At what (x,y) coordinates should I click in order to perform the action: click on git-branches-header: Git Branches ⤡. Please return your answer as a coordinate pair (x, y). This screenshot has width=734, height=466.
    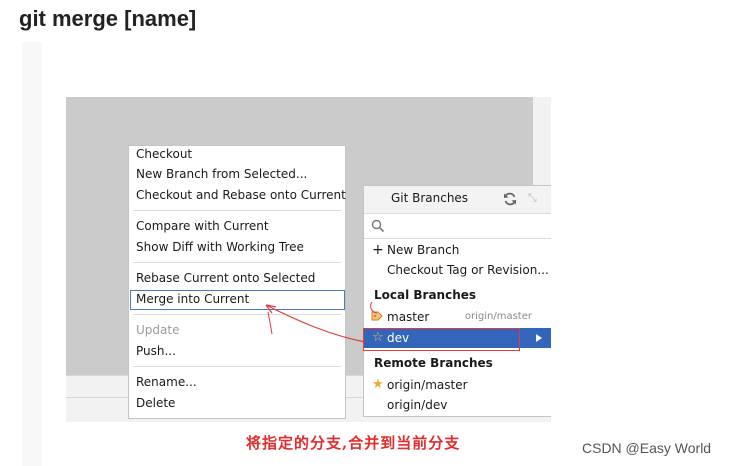
    Looking at the image, I should click on (457, 200).